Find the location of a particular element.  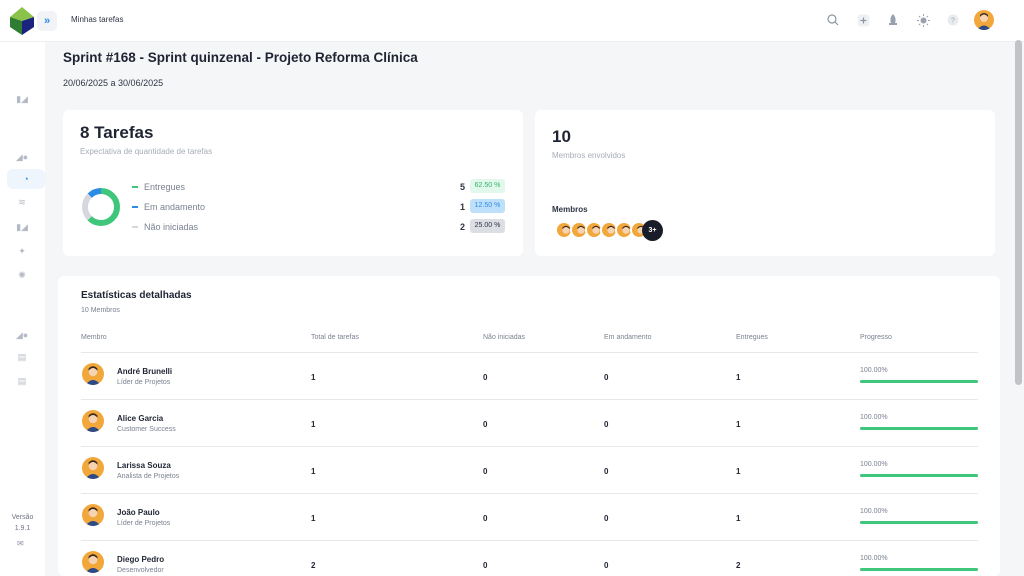

legend-count: 5 is located at coordinates (463, 187).